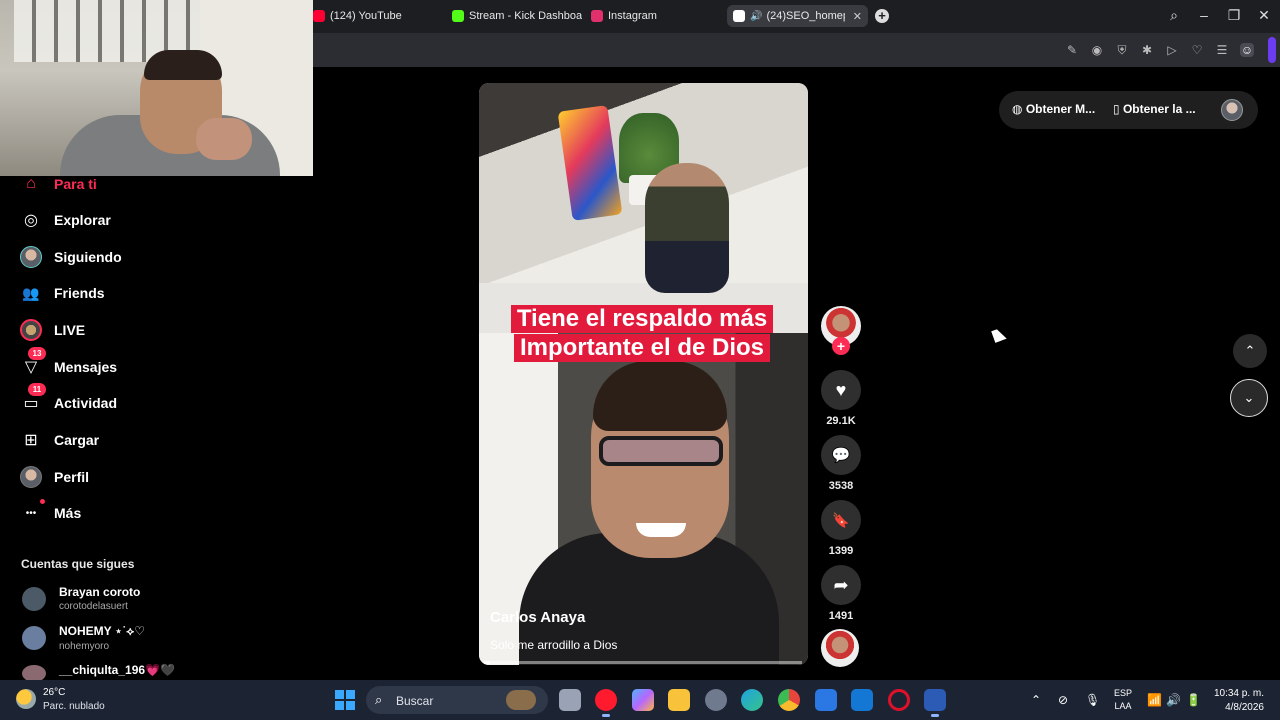  Describe the element at coordinates (50, 512) in the screenshot. I see `sidebar-item-mas: ••• Más` at that location.